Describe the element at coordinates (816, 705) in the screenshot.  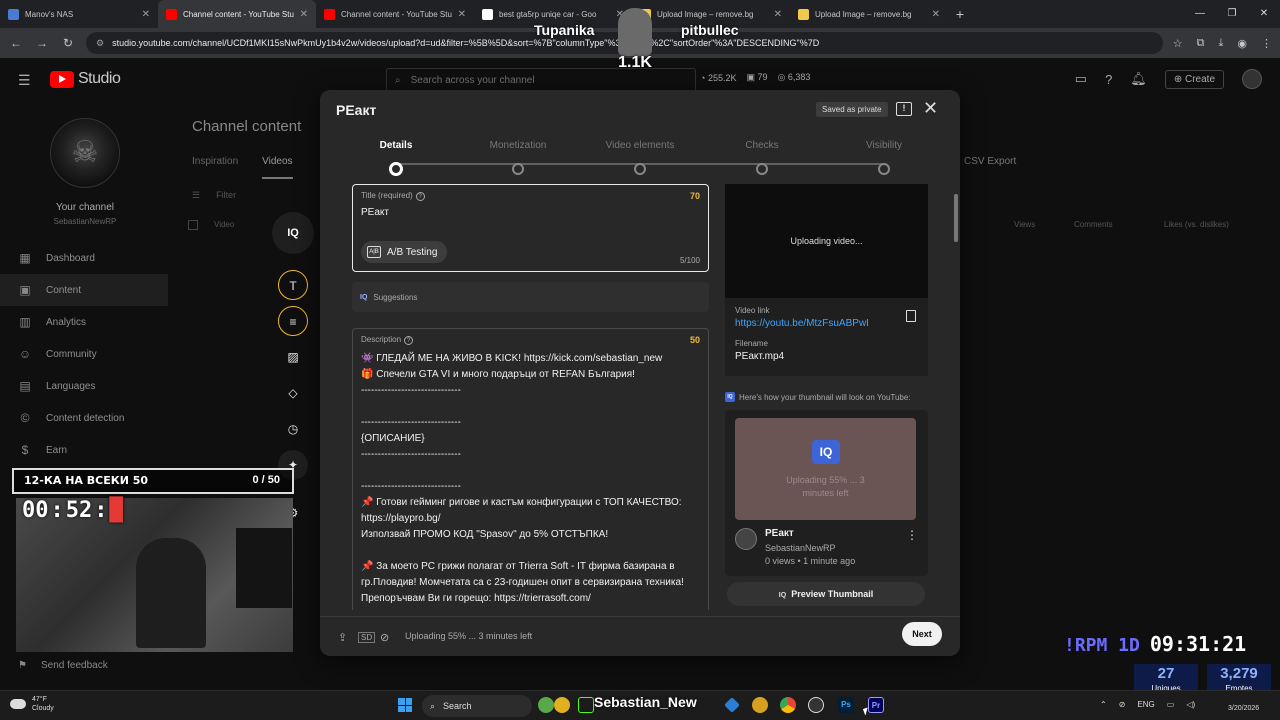
I see `media-player-icon` at that location.